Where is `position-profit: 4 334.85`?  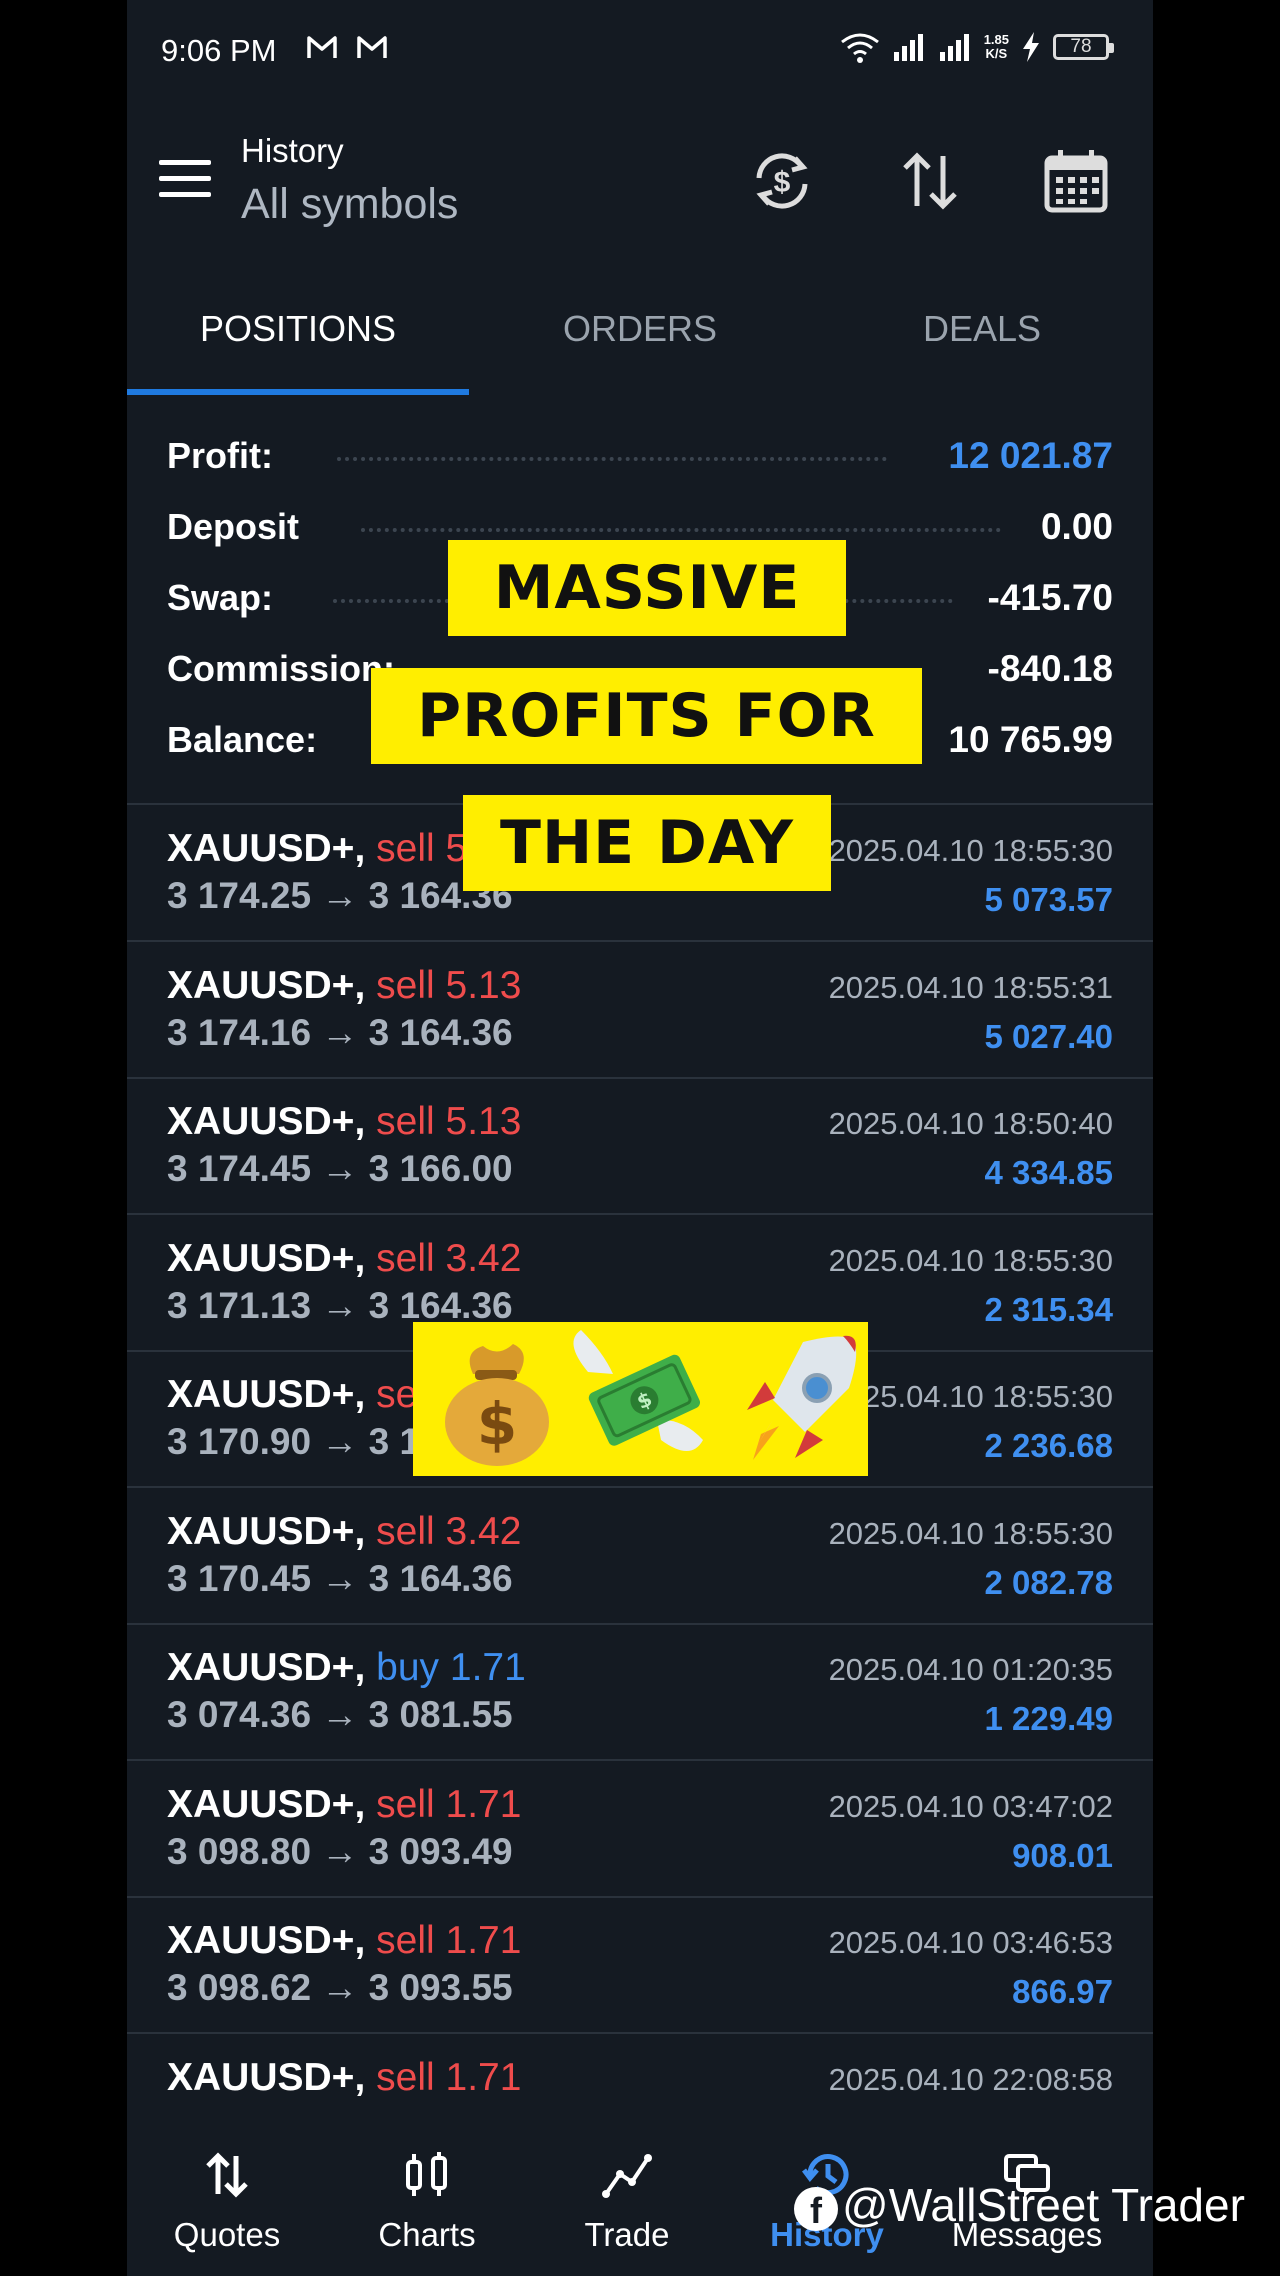 position-profit: 4 334.85 is located at coordinates (1048, 1172).